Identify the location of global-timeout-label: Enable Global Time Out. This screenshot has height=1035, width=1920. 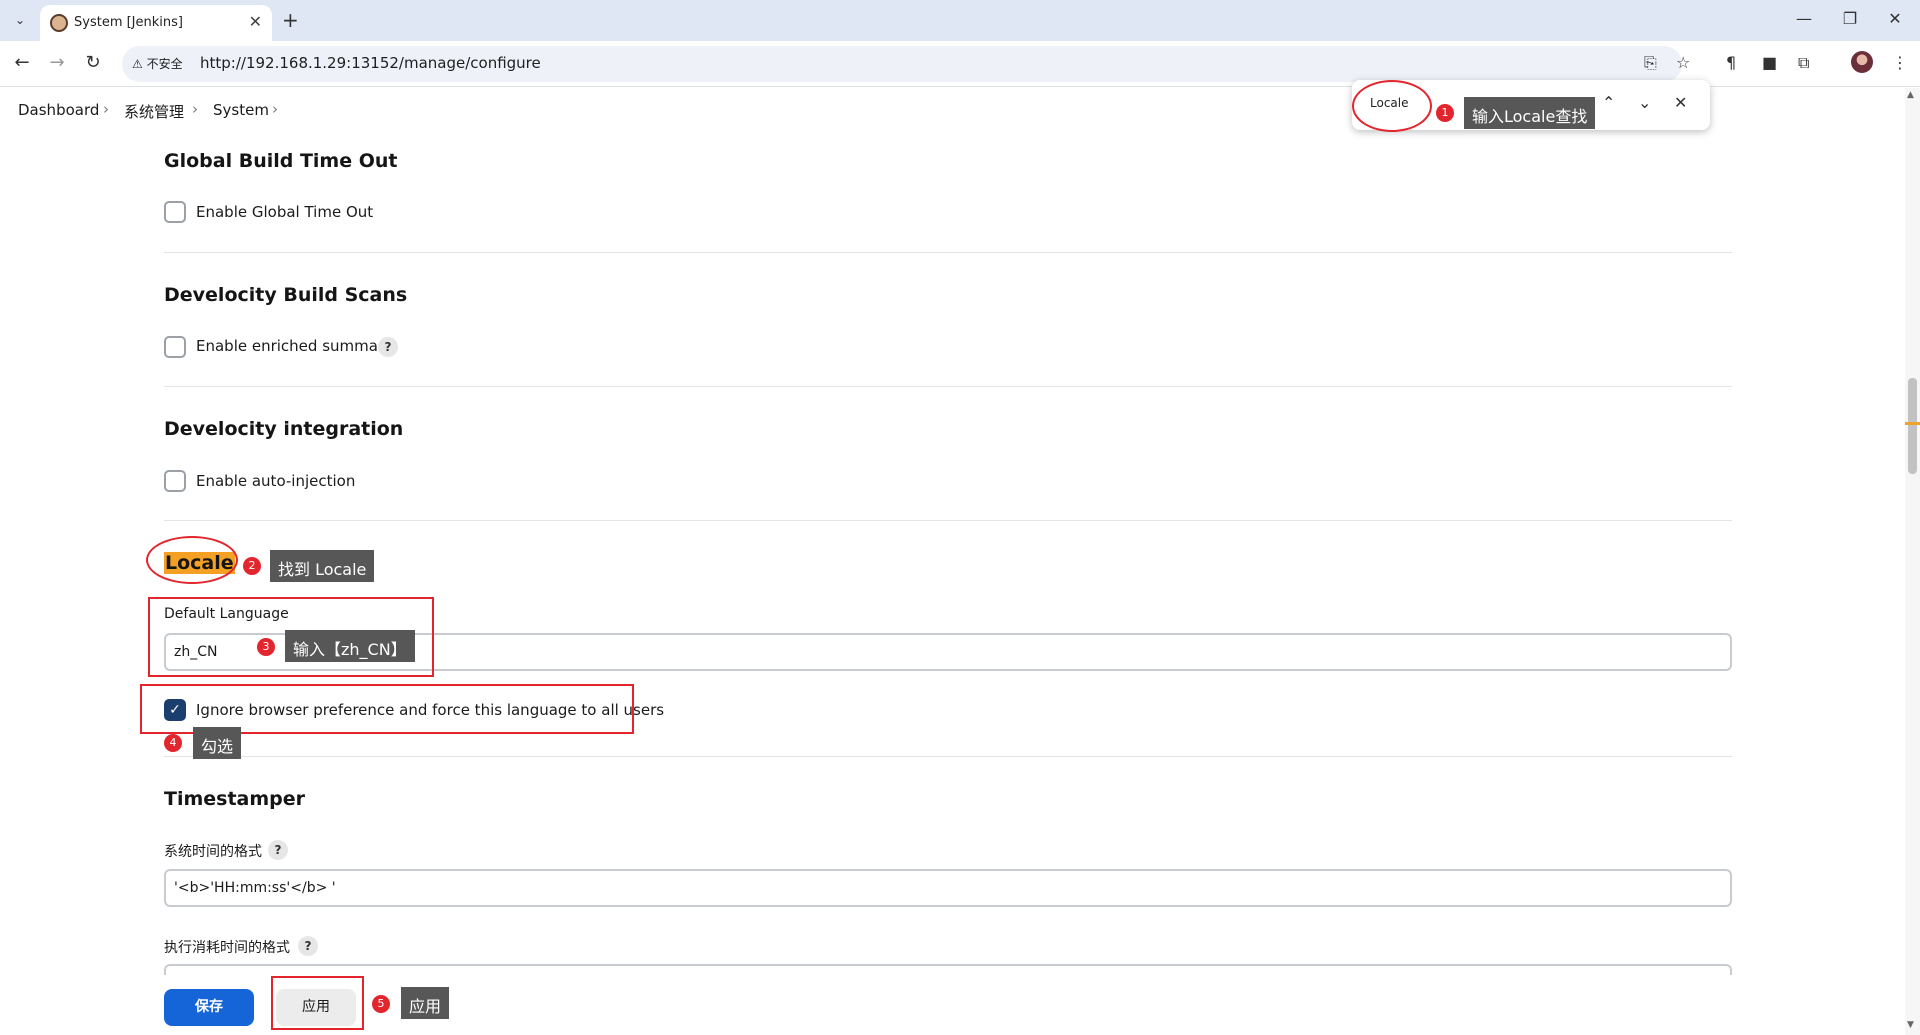
(284, 212).